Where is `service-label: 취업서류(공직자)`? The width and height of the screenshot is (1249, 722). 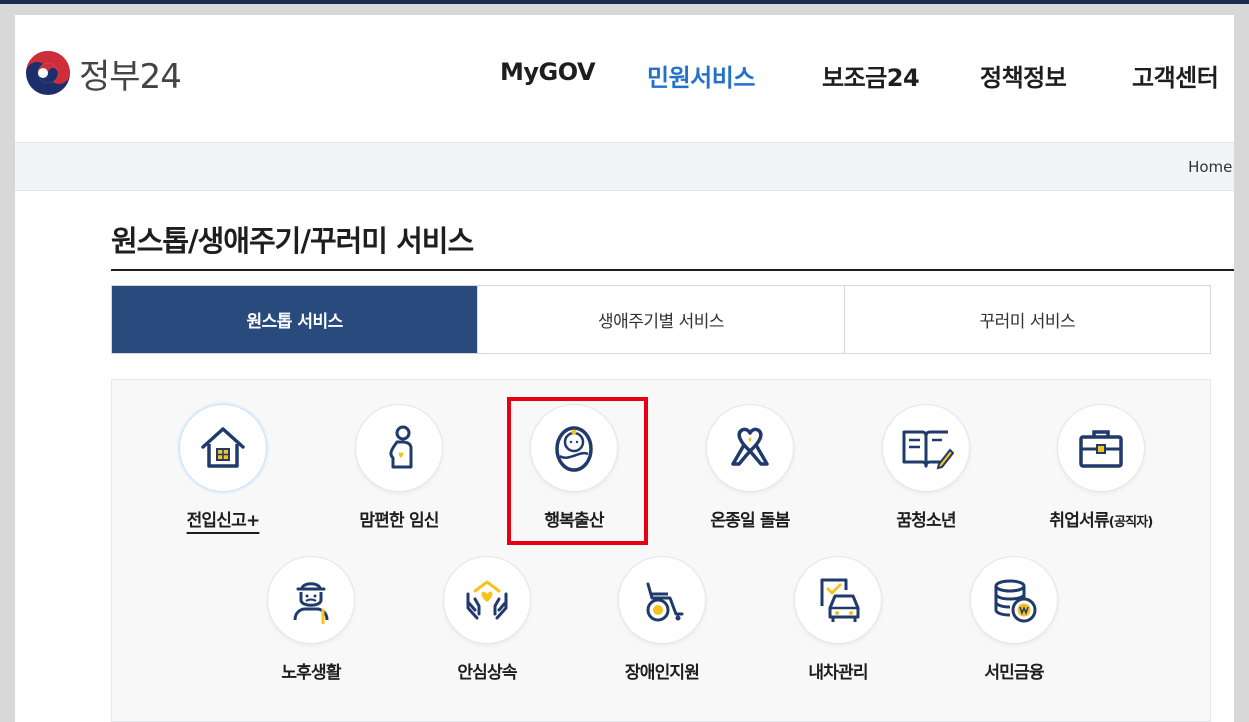 service-label: 취업서류(공직자) is located at coordinates (1101, 518).